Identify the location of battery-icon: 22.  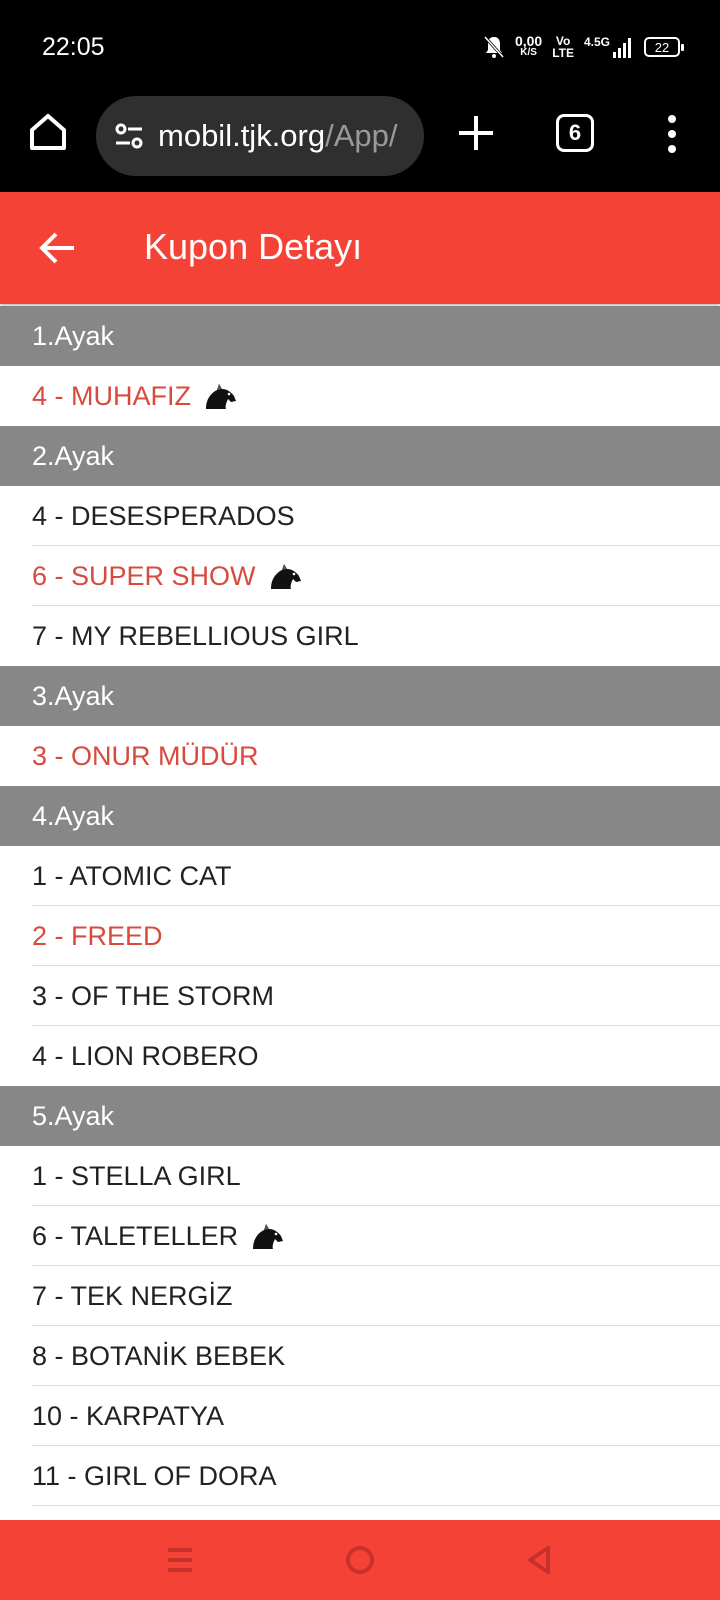
(664, 47).